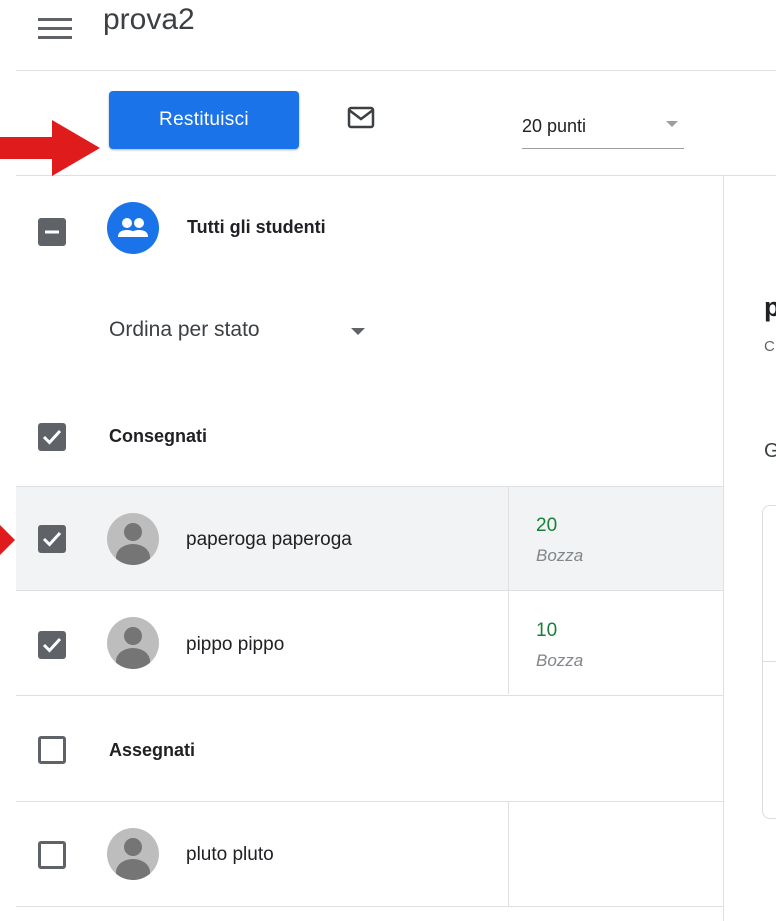 The image size is (776, 921). What do you see at coordinates (8, 540) in the screenshot?
I see `red-arrow-annotation-small` at bounding box center [8, 540].